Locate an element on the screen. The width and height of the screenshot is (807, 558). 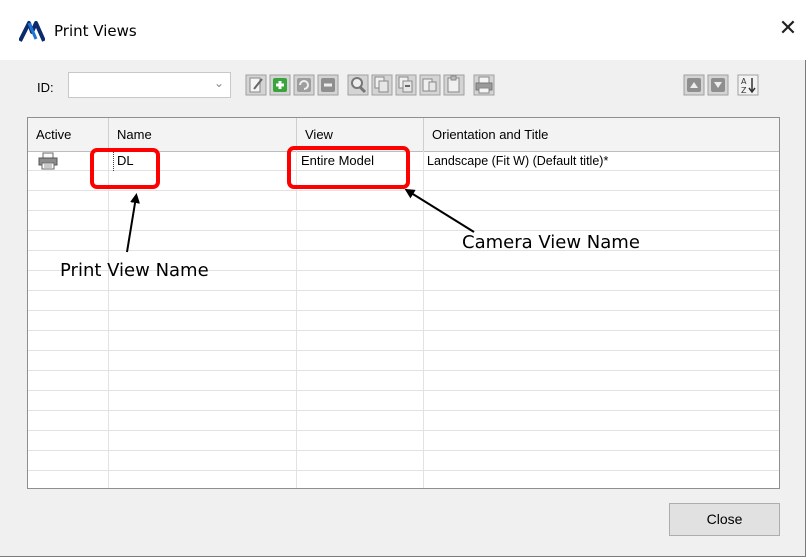
print-view-name-annotation: Print View Name is located at coordinates (134, 270).